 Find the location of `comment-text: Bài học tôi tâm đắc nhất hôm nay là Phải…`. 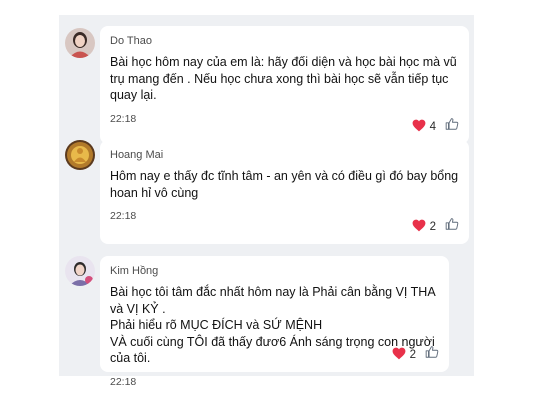

comment-text: Bài học tôi tâm đắc nhất hôm nay là Phải… is located at coordinates (272, 325).